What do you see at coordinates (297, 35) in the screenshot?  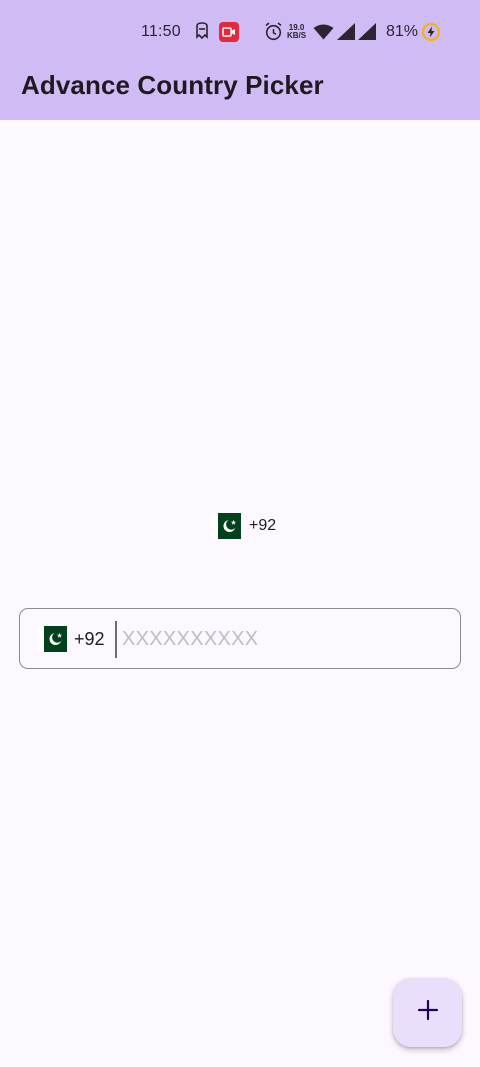 I see `network-speed-unit: KB/S` at bounding box center [297, 35].